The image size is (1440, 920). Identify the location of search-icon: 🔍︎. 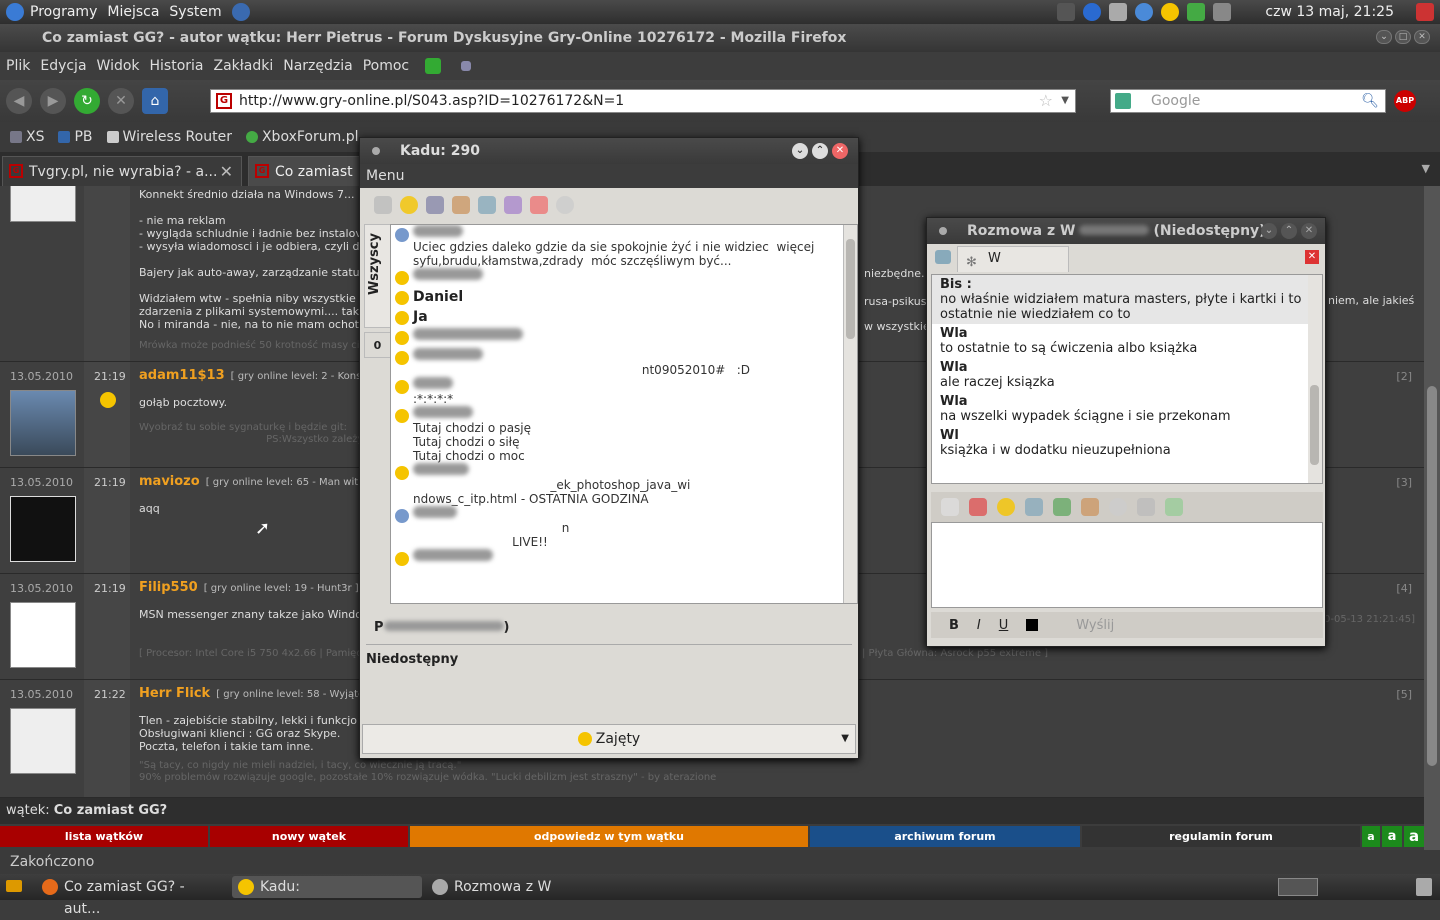
(1370, 101).